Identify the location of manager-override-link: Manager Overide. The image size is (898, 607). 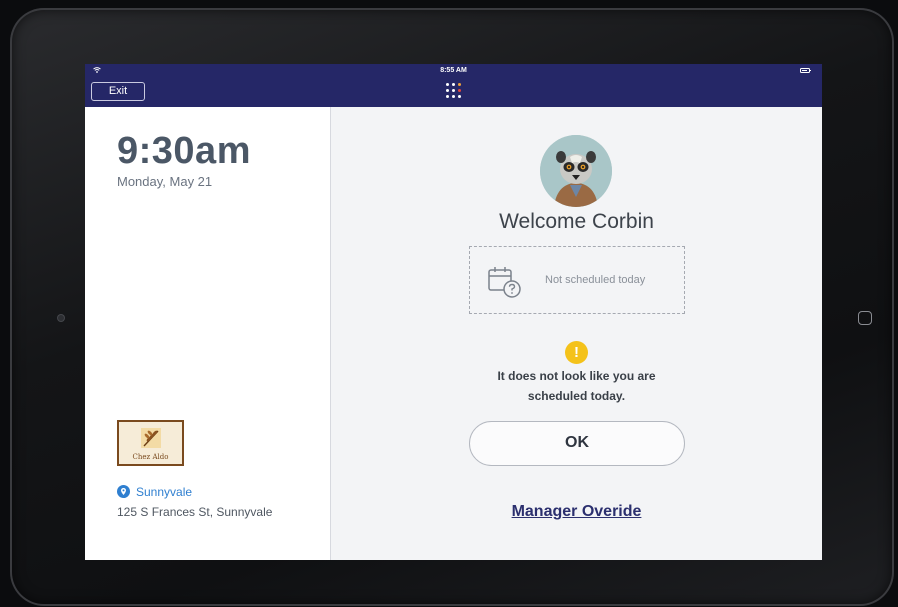
(576, 512).